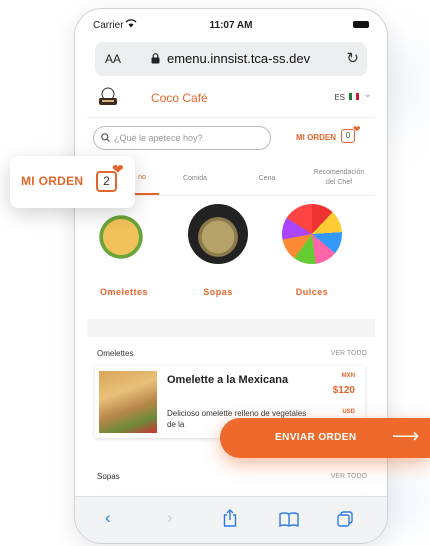 The image size is (430, 546). What do you see at coordinates (108, 476) in the screenshot?
I see `section-title-sopas: Sopas` at bounding box center [108, 476].